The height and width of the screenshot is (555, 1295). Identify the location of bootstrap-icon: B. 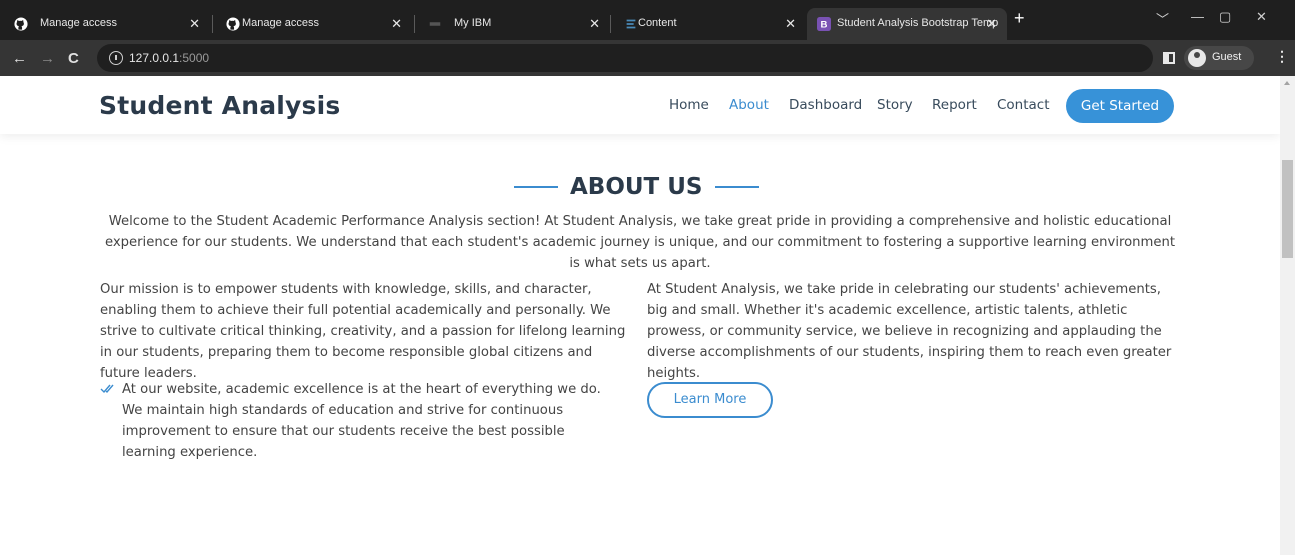
(824, 24).